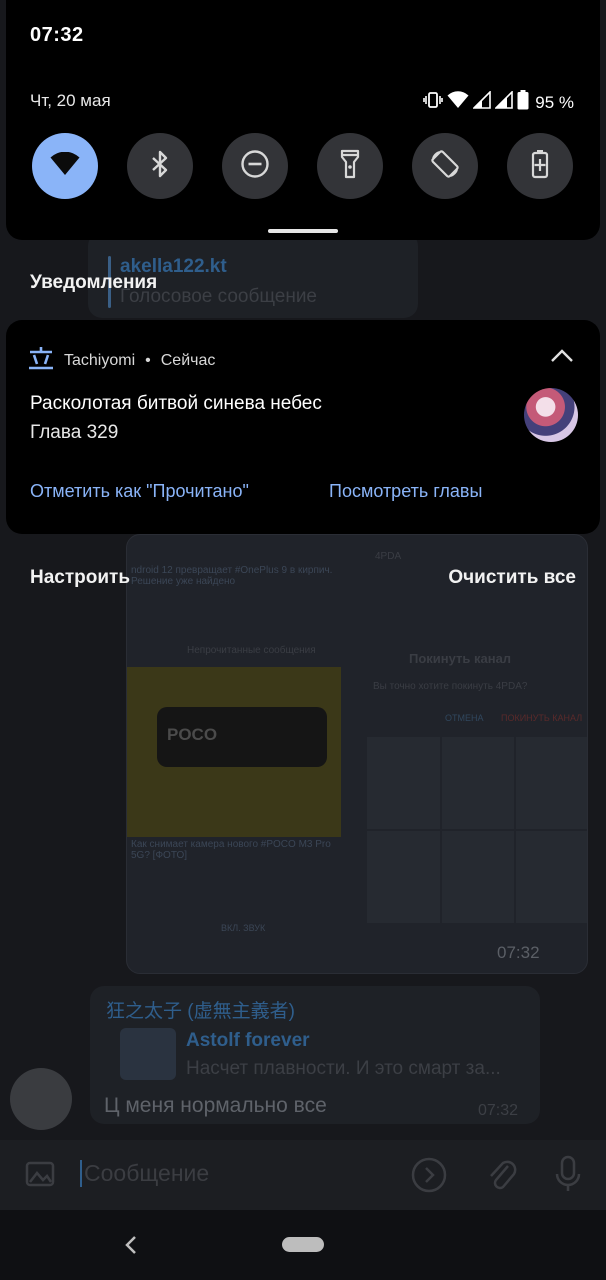 This screenshot has width=606, height=1280. I want to click on screenshot-sound-label: ВКЛ. ЗВУК, so click(243, 928).